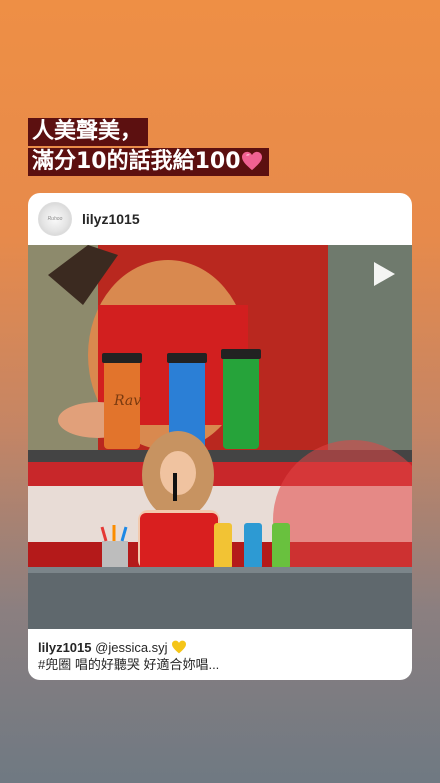 This screenshot has width=440, height=783. What do you see at coordinates (220, 219) in the screenshot?
I see `post-header: Ruhoo lilyz1015` at bounding box center [220, 219].